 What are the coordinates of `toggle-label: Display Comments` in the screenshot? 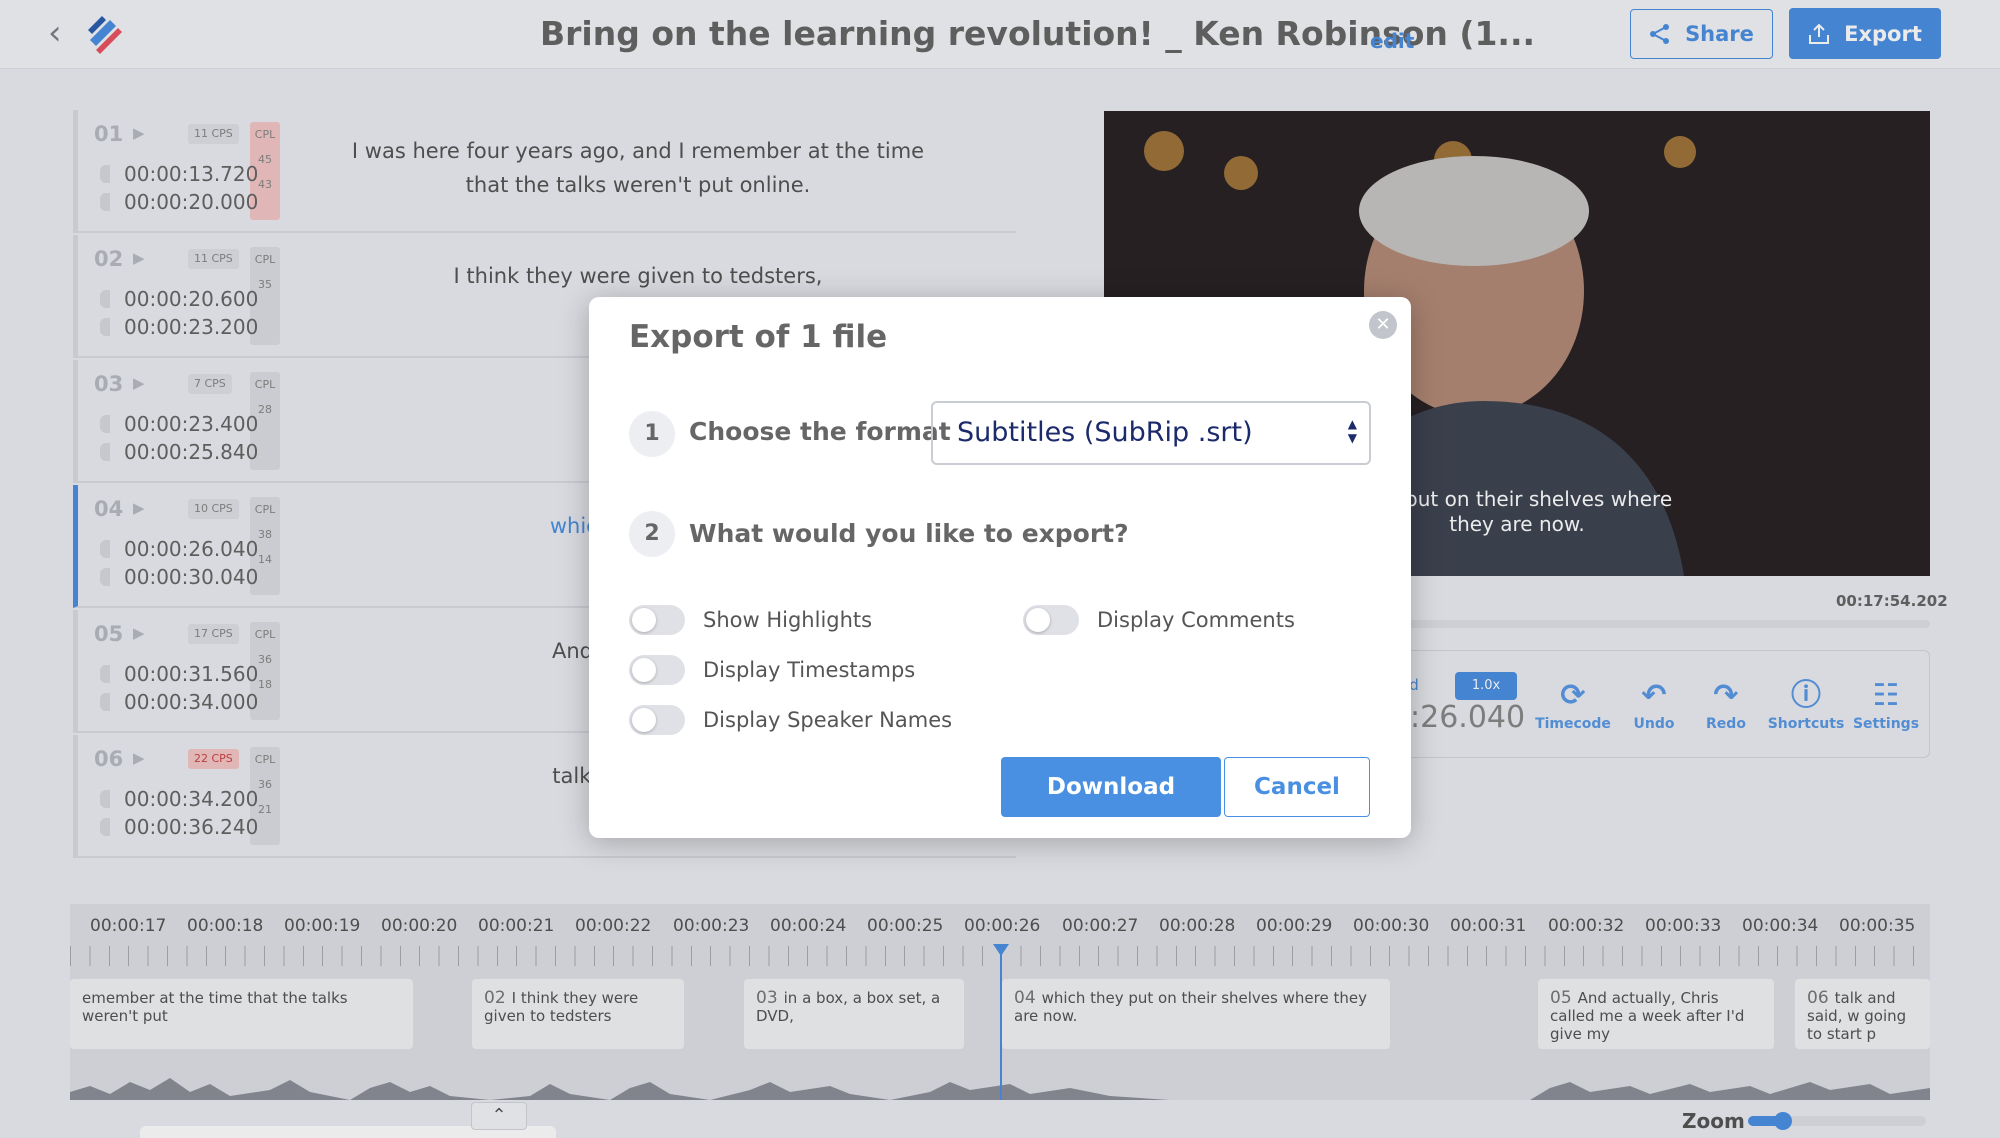 It's located at (1196, 620).